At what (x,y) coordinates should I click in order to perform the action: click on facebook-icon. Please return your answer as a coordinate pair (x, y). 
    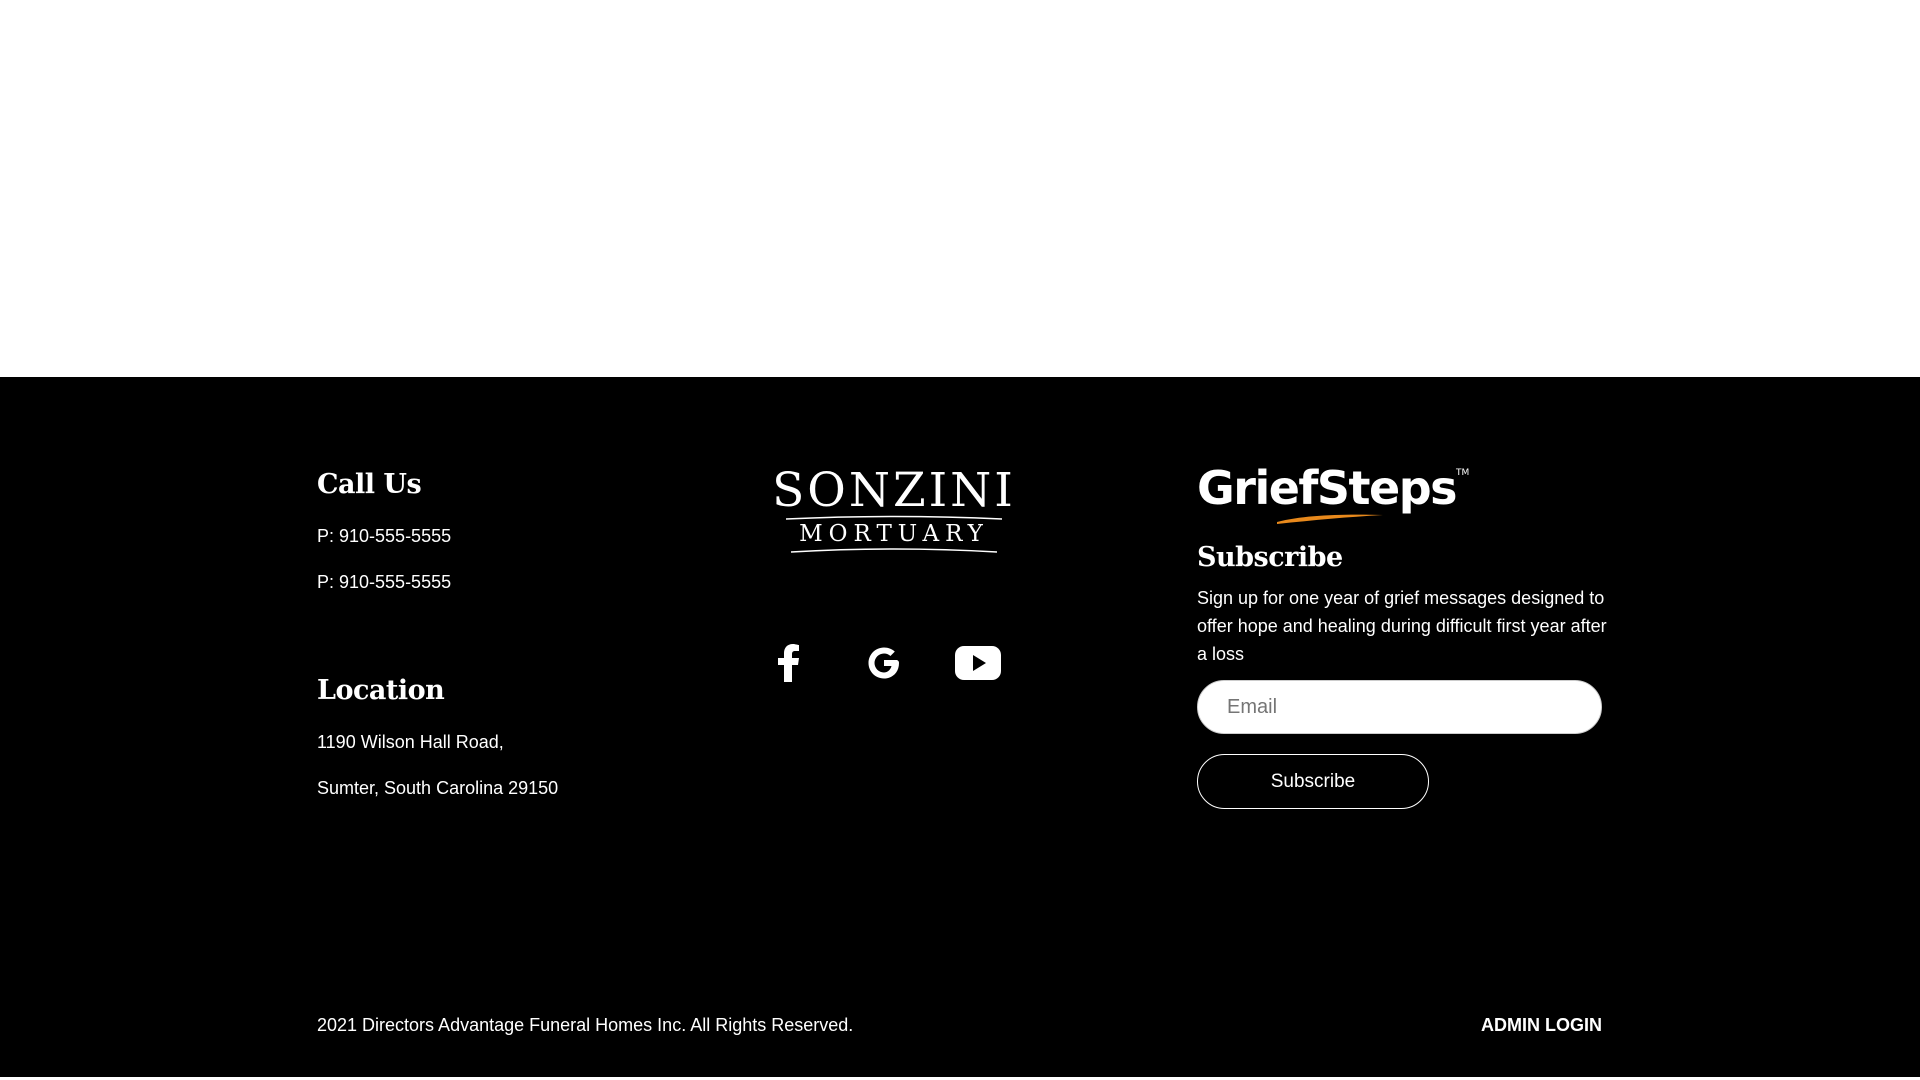
    Looking at the image, I should click on (788, 663).